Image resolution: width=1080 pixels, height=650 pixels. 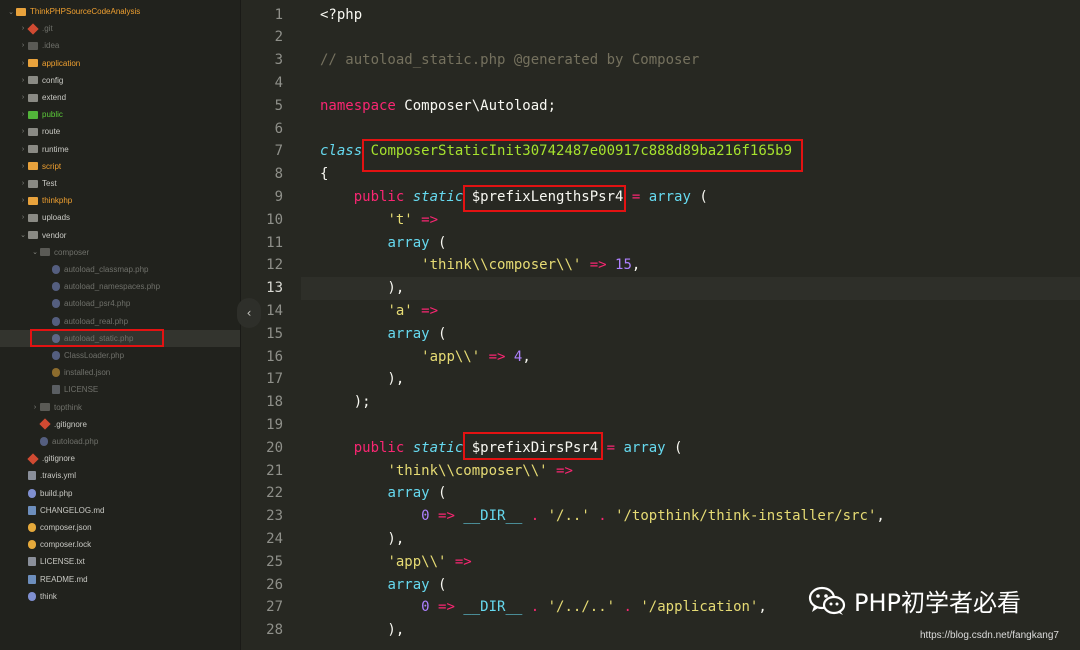 What do you see at coordinates (827, 601) in the screenshot?
I see `wechat-icon` at bounding box center [827, 601].